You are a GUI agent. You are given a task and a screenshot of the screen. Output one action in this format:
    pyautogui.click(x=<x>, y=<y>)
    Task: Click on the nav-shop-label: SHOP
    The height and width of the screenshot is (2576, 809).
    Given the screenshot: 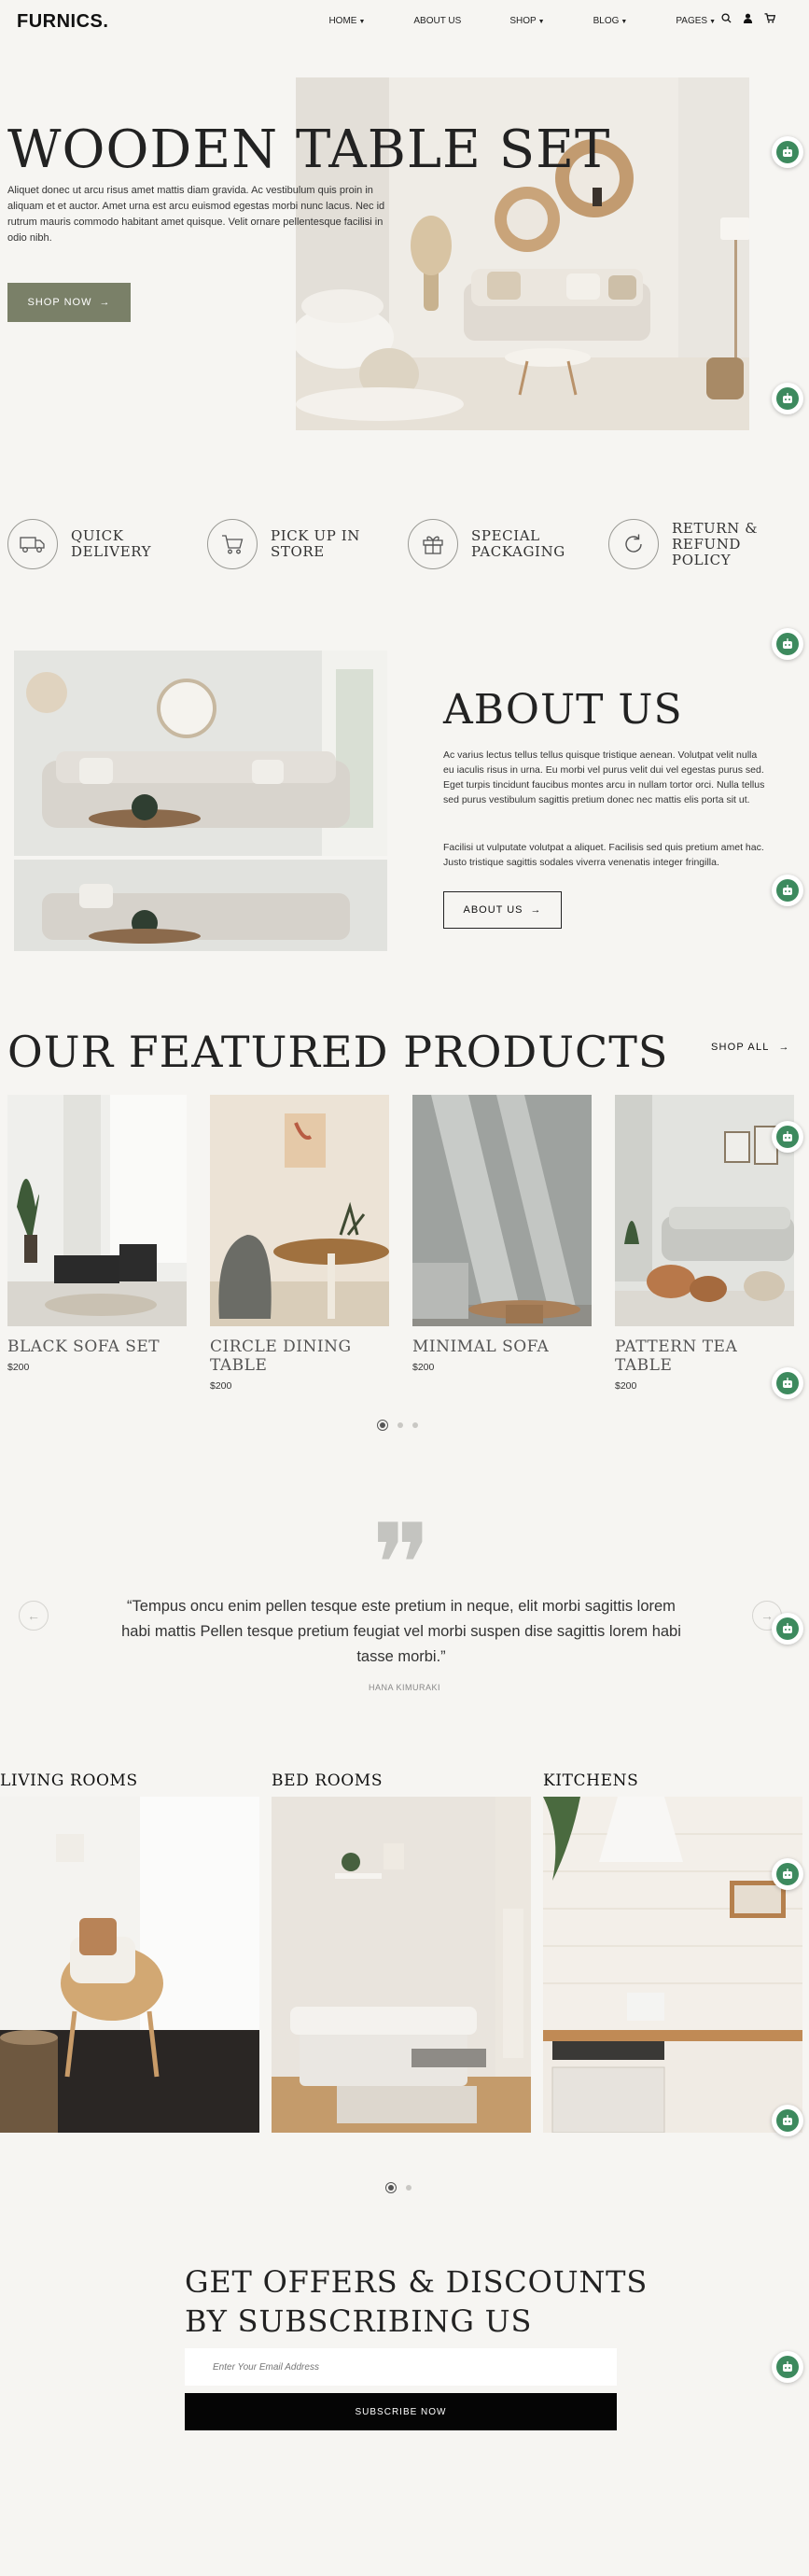 What is the action you would take?
    pyautogui.click(x=523, y=21)
    